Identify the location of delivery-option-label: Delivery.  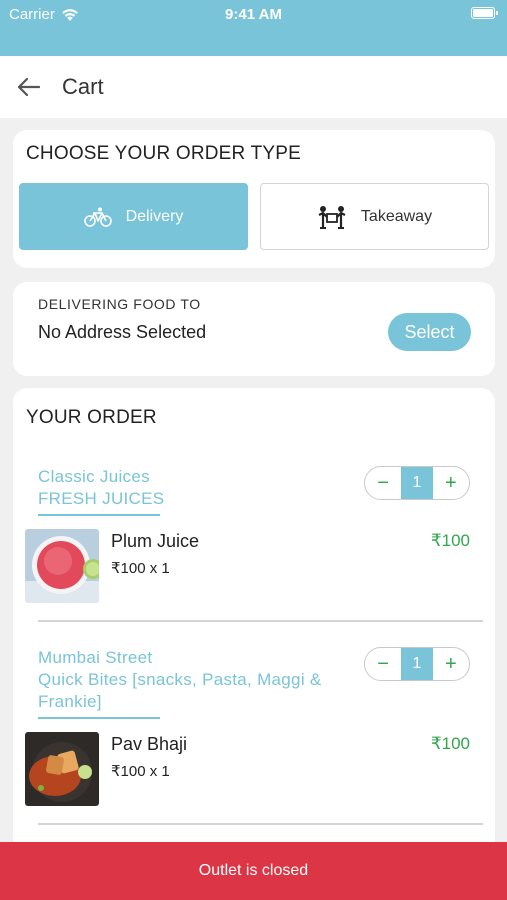
(154, 216).